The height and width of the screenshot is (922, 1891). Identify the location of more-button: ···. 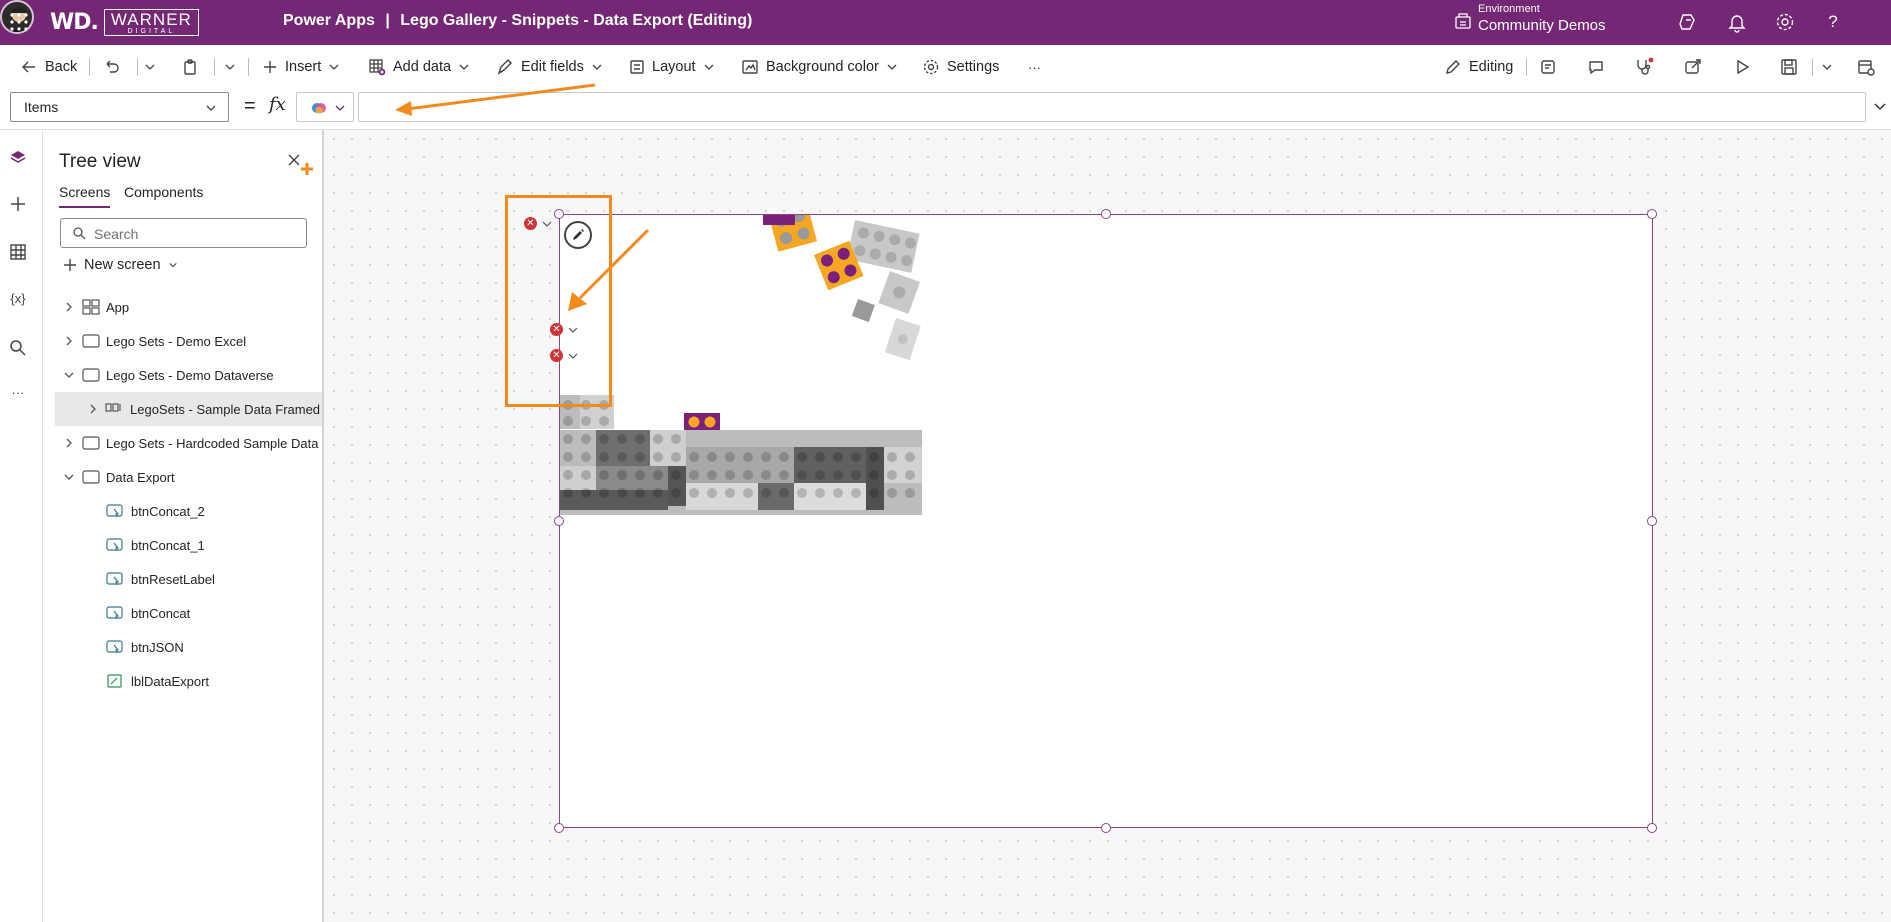
(1034, 67).